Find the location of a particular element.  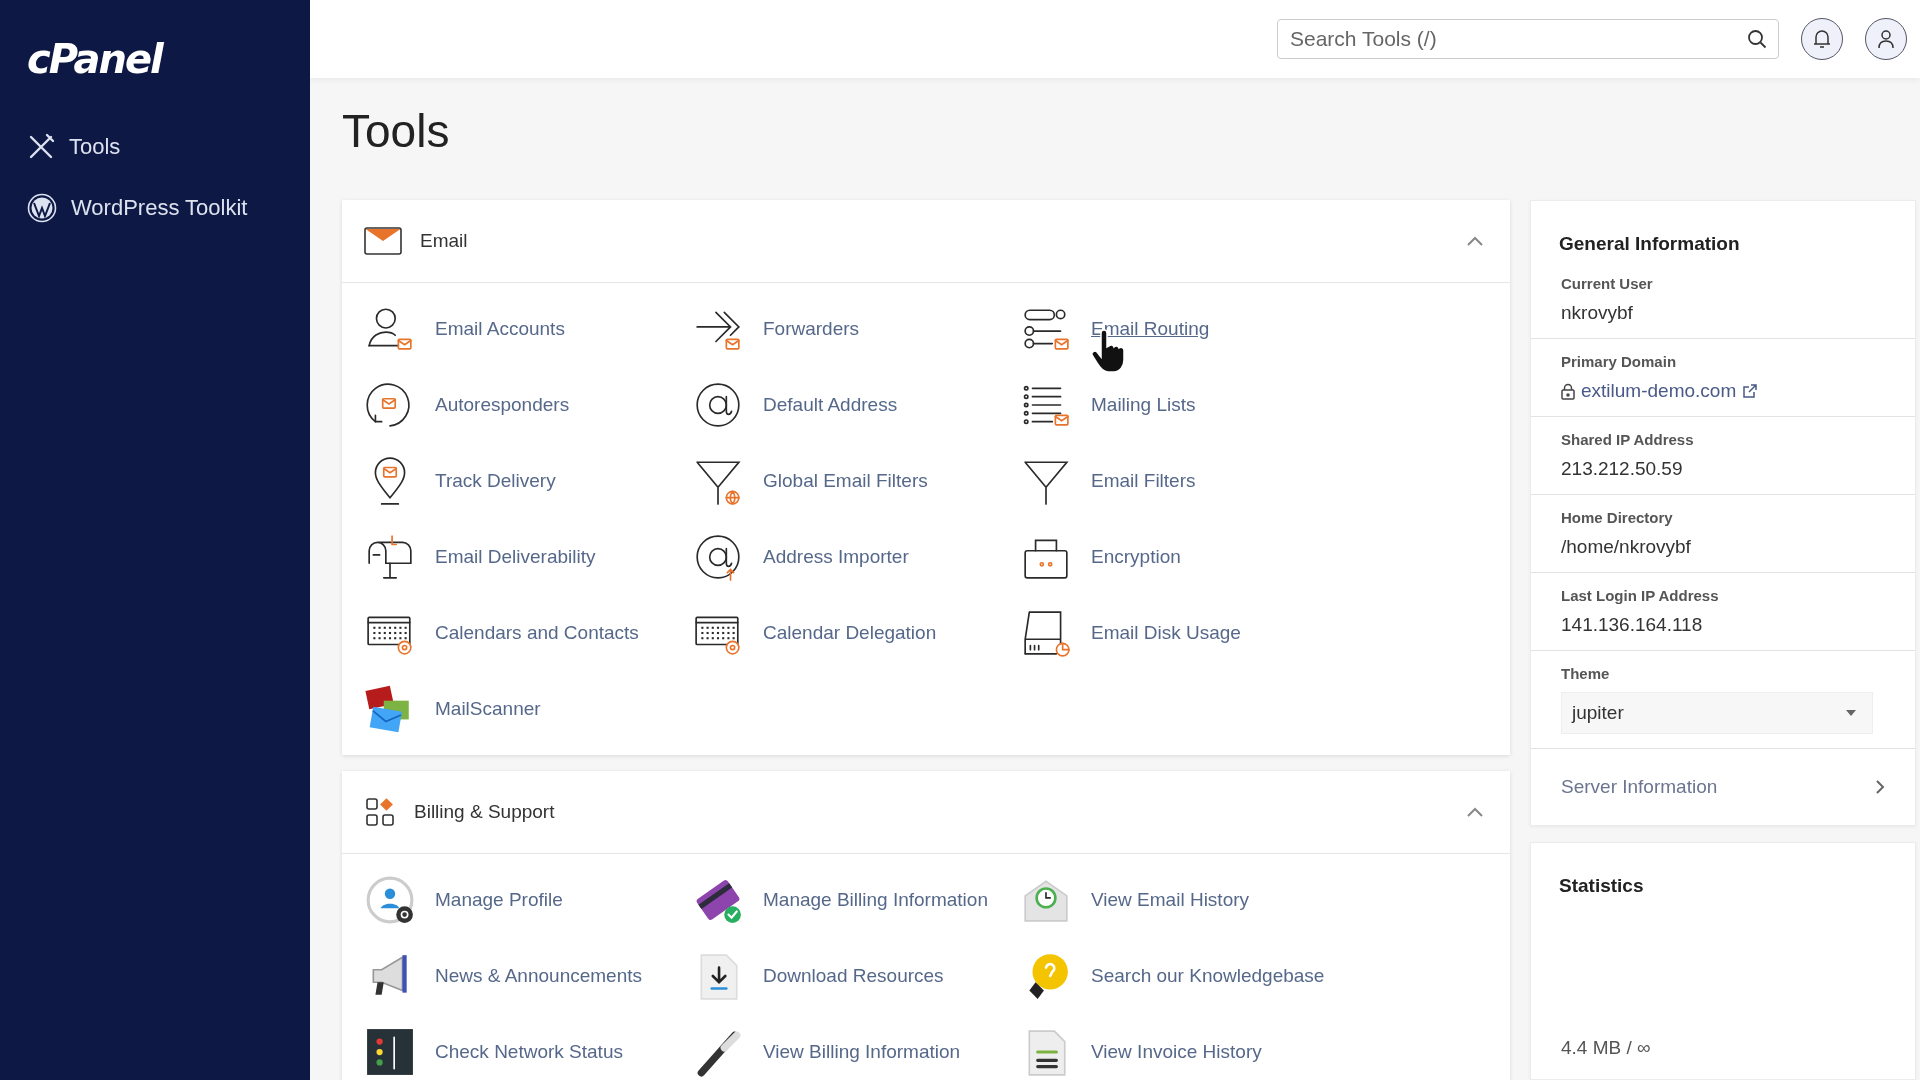

sidebar-item: Tools is located at coordinates (74, 146).